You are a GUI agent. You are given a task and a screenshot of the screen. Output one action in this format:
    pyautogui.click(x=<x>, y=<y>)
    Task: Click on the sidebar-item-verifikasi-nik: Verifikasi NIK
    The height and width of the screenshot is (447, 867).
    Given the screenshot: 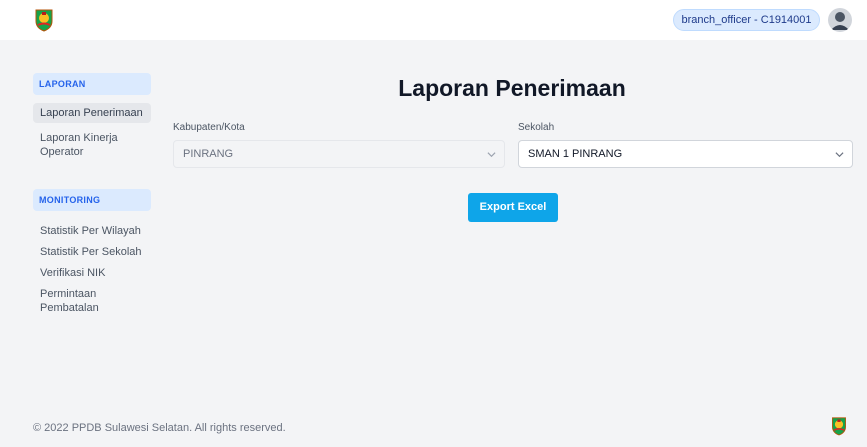 What is the action you would take?
    pyautogui.click(x=92, y=273)
    